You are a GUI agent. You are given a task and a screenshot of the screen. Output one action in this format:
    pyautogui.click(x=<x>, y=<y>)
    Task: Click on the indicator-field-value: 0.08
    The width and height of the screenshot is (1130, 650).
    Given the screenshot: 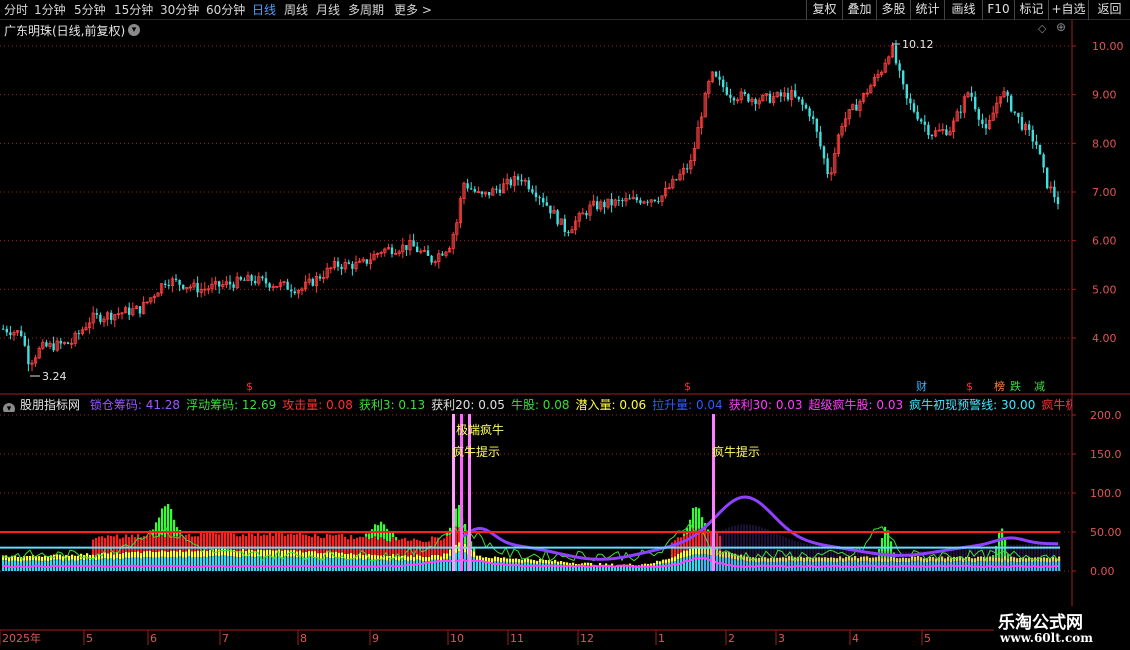 What is the action you would take?
    pyautogui.click(x=556, y=405)
    